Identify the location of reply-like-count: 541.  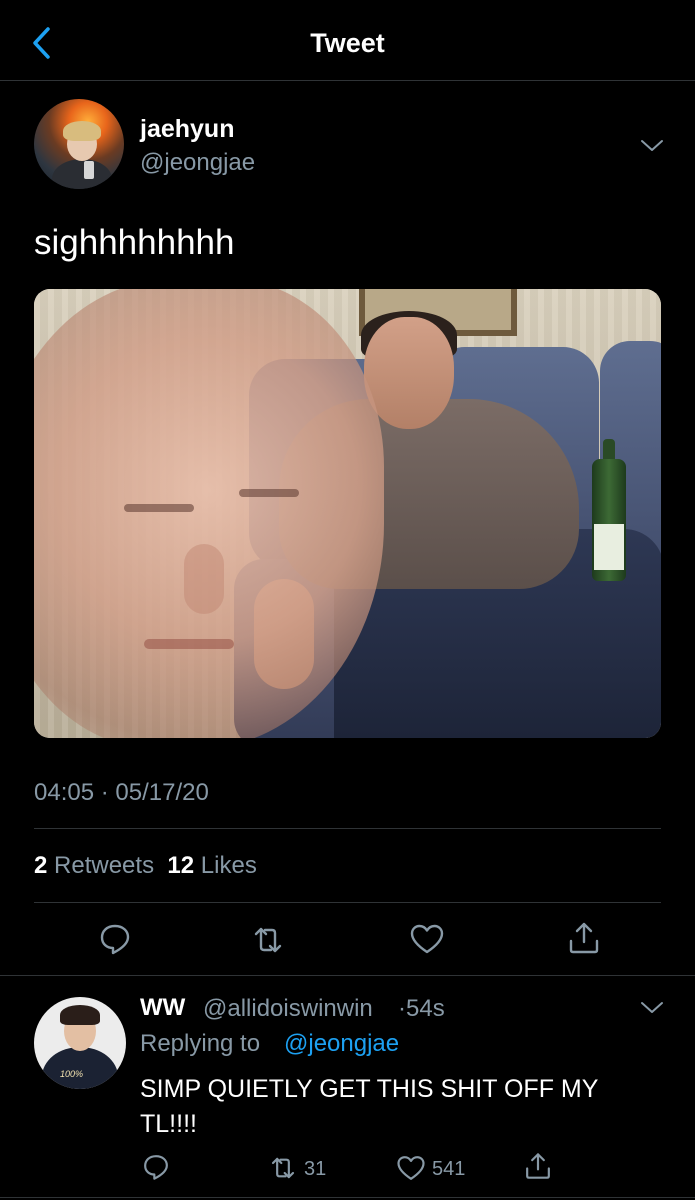
(449, 1169).